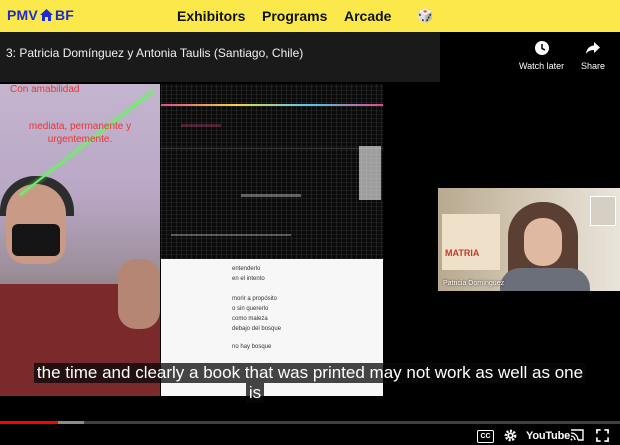  What do you see at coordinates (541, 55) in the screenshot?
I see `watch-later-button: Watch later` at bounding box center [541, 55].